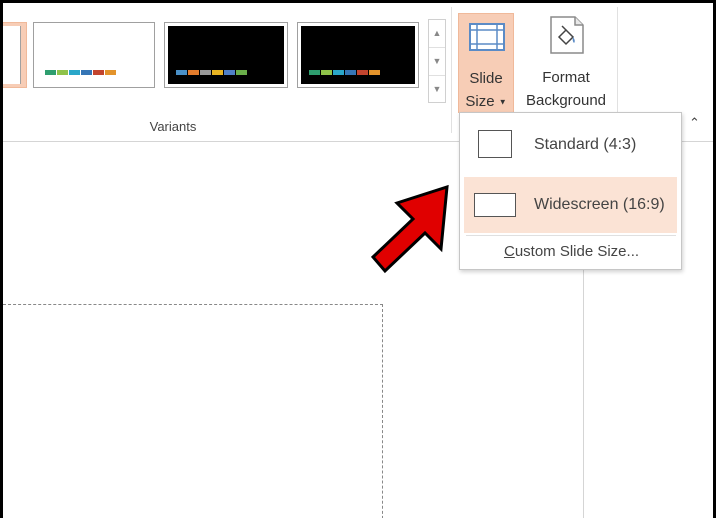 This screenshot has width=716, height=518. What do you see at coordinates (566, 63) in the screenshot?
I see `format-background-button: Format Background` at bounding box center [566, 63].